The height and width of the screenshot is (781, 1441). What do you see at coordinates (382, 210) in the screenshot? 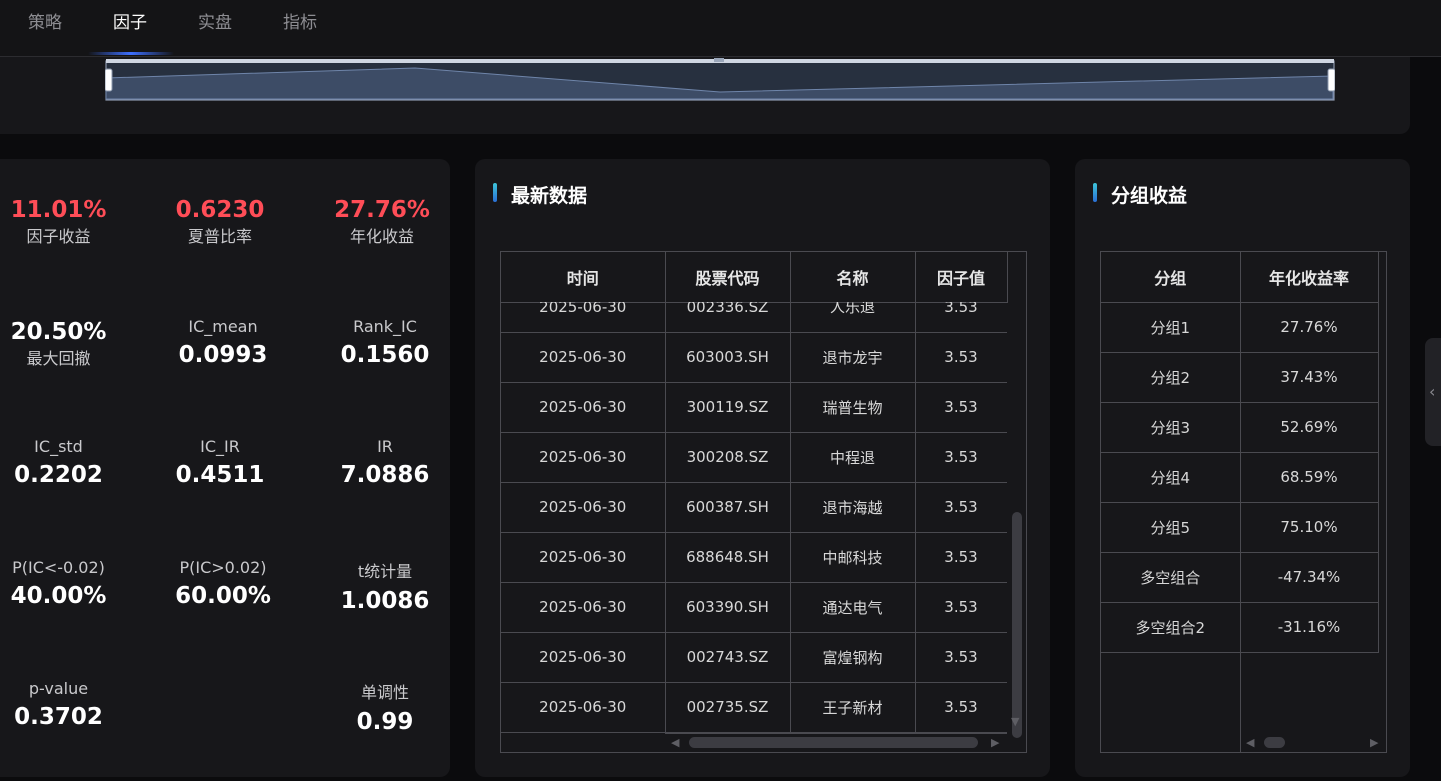
I see `metric-value: 27.76%` at bounding box center [382, 210].